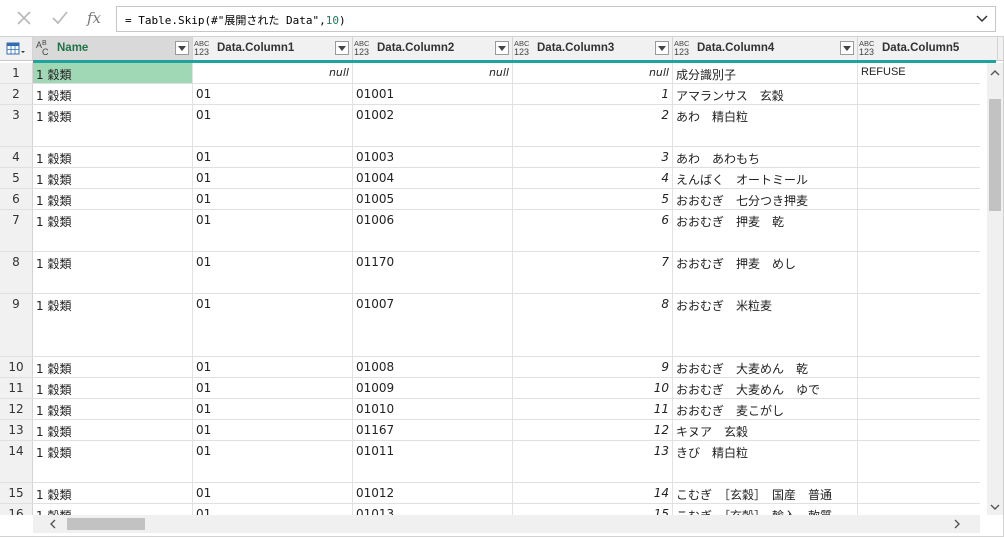 This screenshot has width=1004, height=537. Describe the element at coordinates (593, 49) in the screenshot. I see `column-header-3: ABC 123 Data.Column3` at that location.